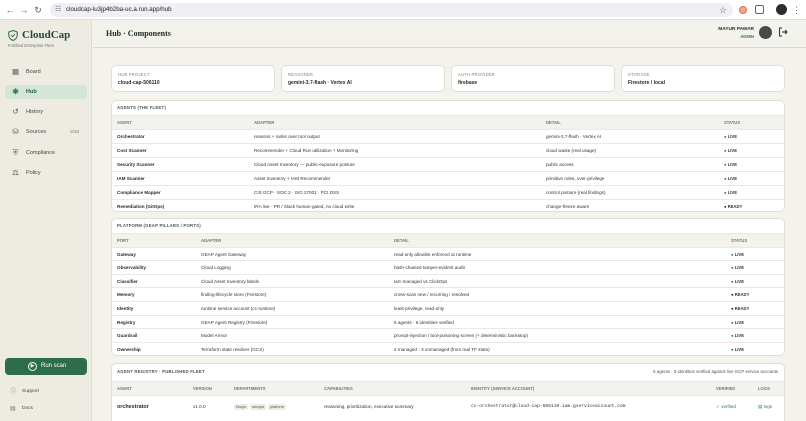 The height and width of the screenshot is (421, 806). What do you see at coordinates (15, 111) in the screenshot?
I see `history-icon: ↺` at bounding box center [15, 111].